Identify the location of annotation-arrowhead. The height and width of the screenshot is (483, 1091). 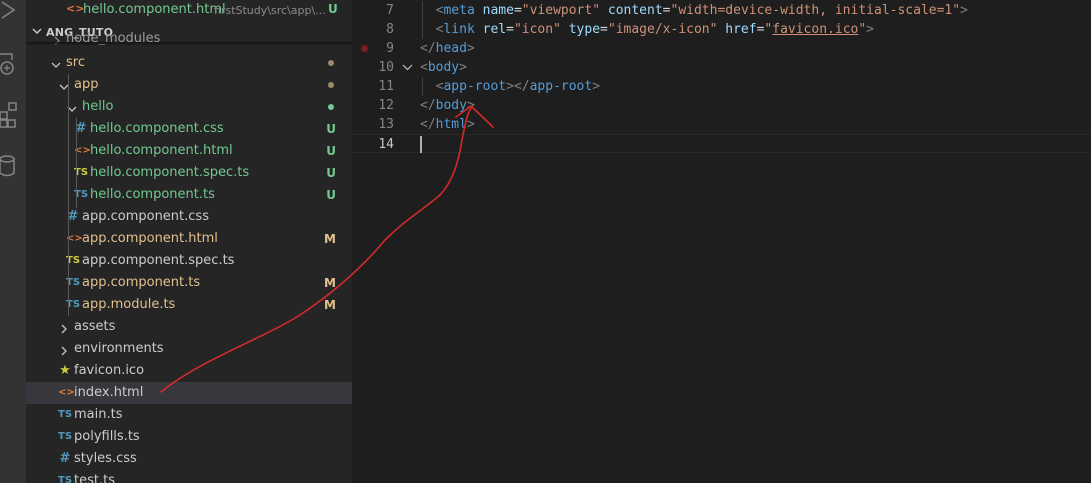
(474, 116).